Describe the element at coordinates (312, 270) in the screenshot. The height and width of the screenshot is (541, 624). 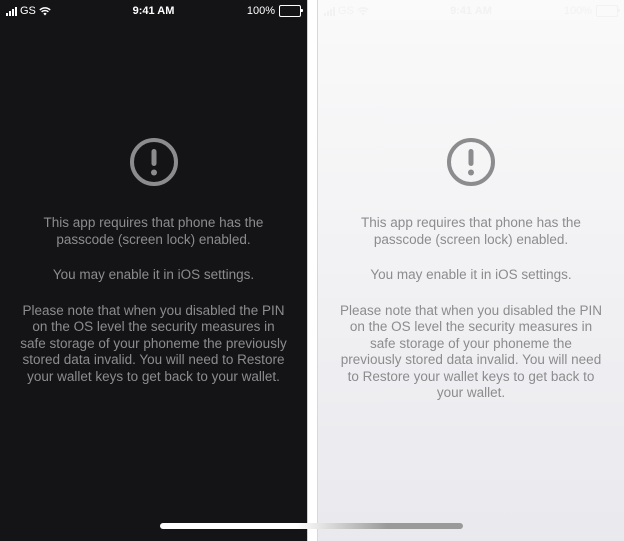
I see `screen-divider` at that location.